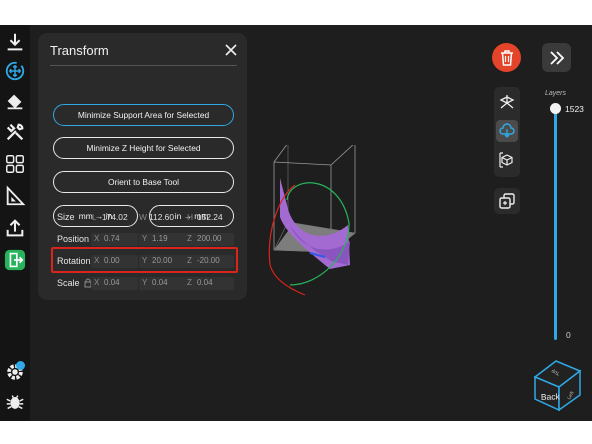 Image resolution: width=592 pixels, height=444 pixels. I want to click on trash-icon, so click(506, 57).